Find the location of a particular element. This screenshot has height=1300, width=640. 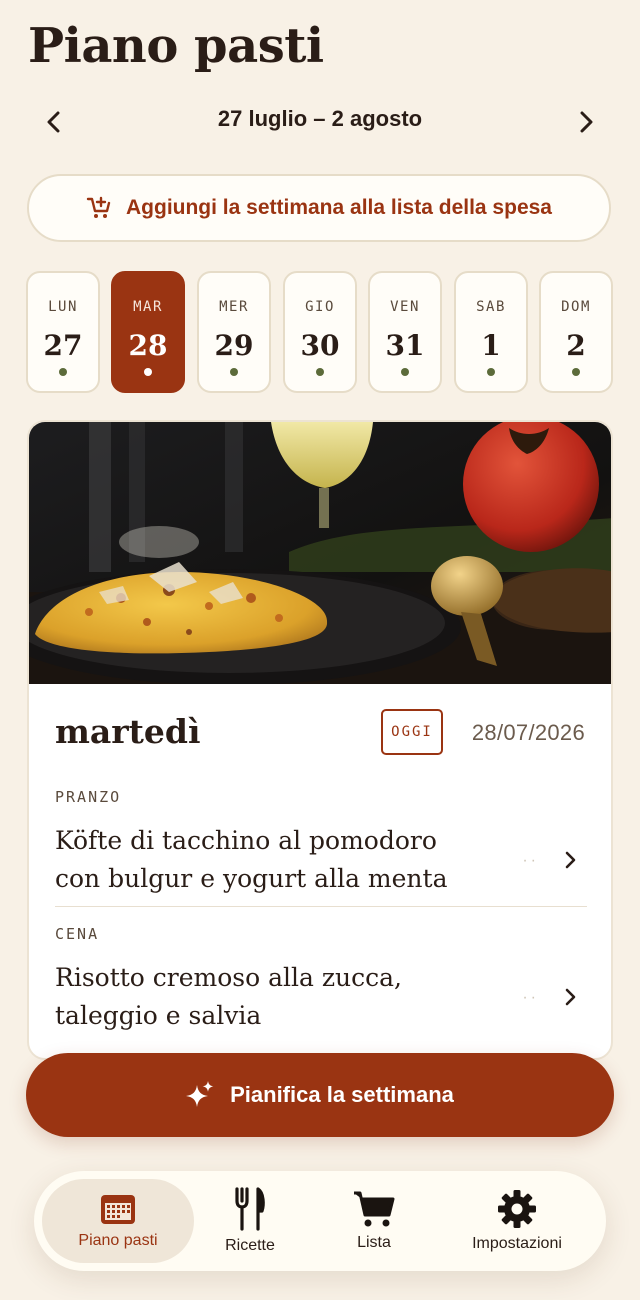

day-chip-weekday: DOM is located at coordinates (576, 307).